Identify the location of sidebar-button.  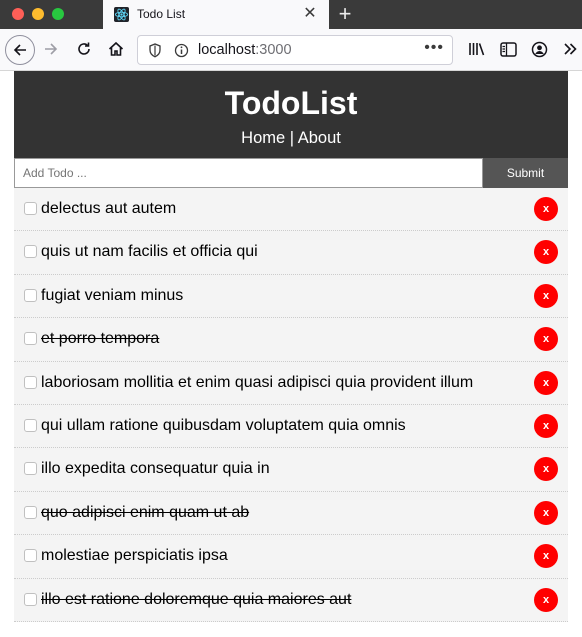
(508, 49).